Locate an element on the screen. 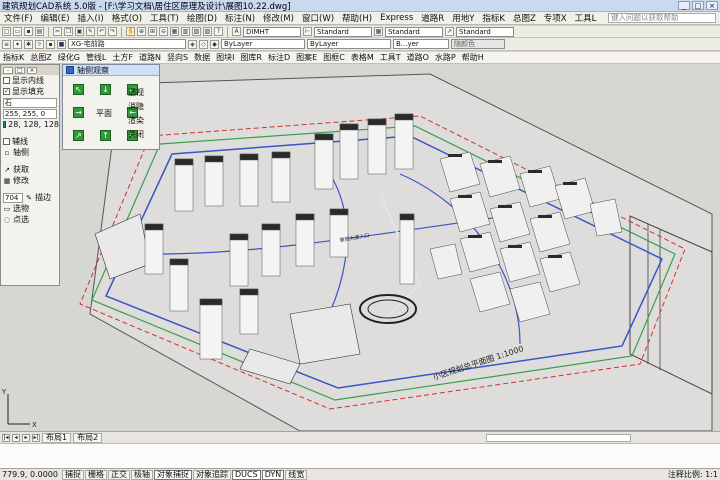 This screenshot has width=720, height=480. get-row: ↗ 获取 is located at coordinates (30, 169).